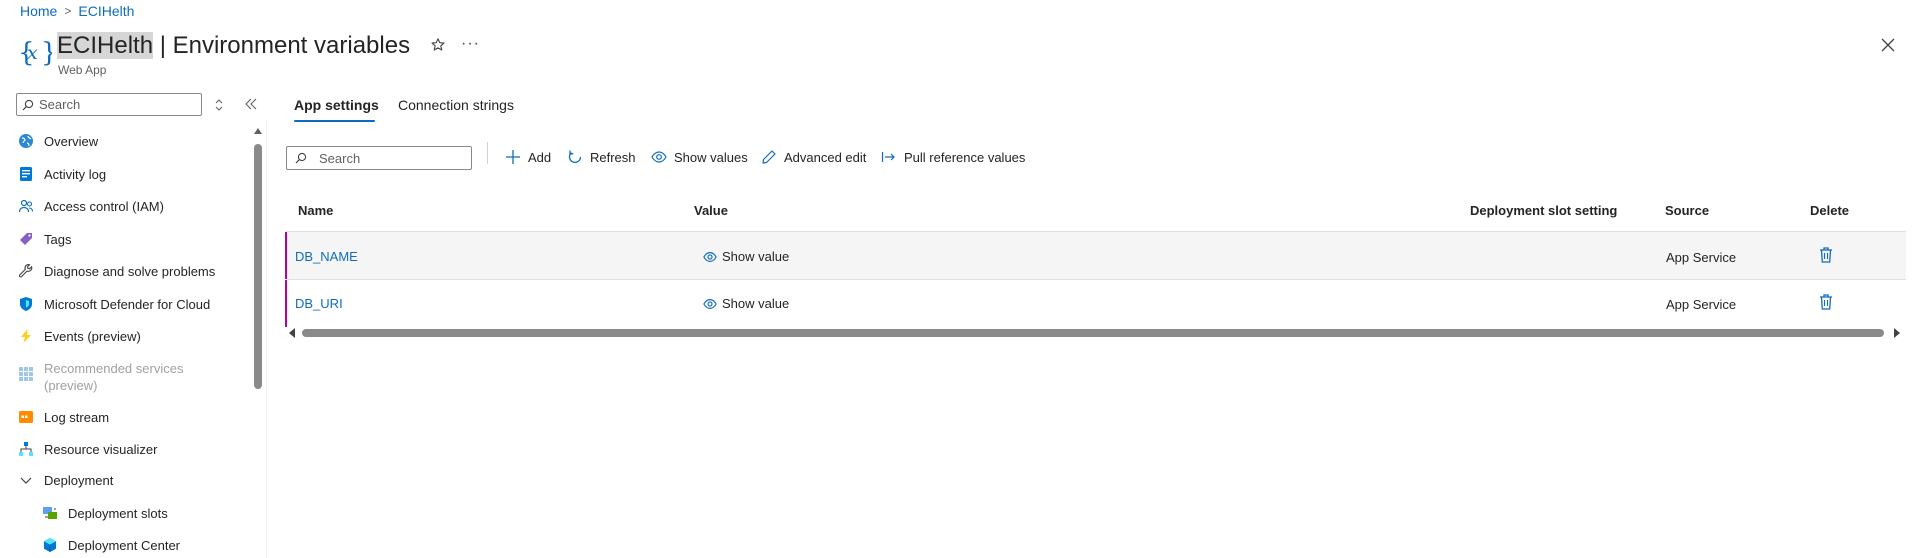 This screenshot has width=1916, height=558. Describe the element at coordinates (258, 131) in the screenshot. I see `sidebar-scroll-up-arrow` at that location.